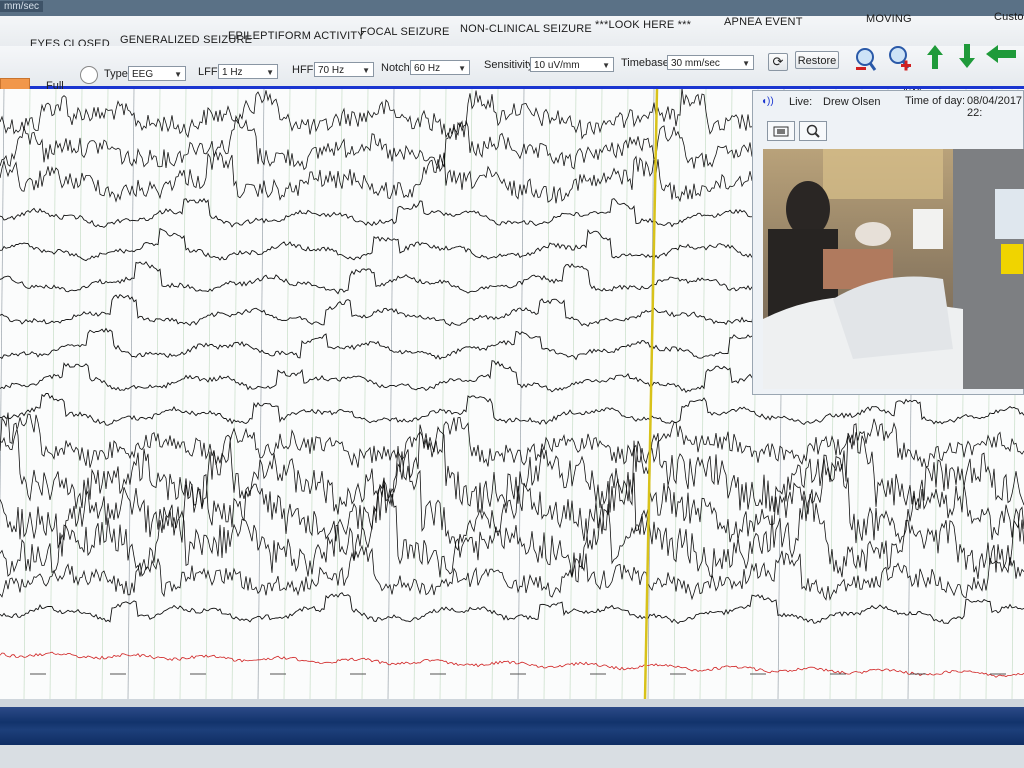 Image resolution: width=1024 pixels, height=768 pixels. I want to click on status-strip, so click(512, 756).